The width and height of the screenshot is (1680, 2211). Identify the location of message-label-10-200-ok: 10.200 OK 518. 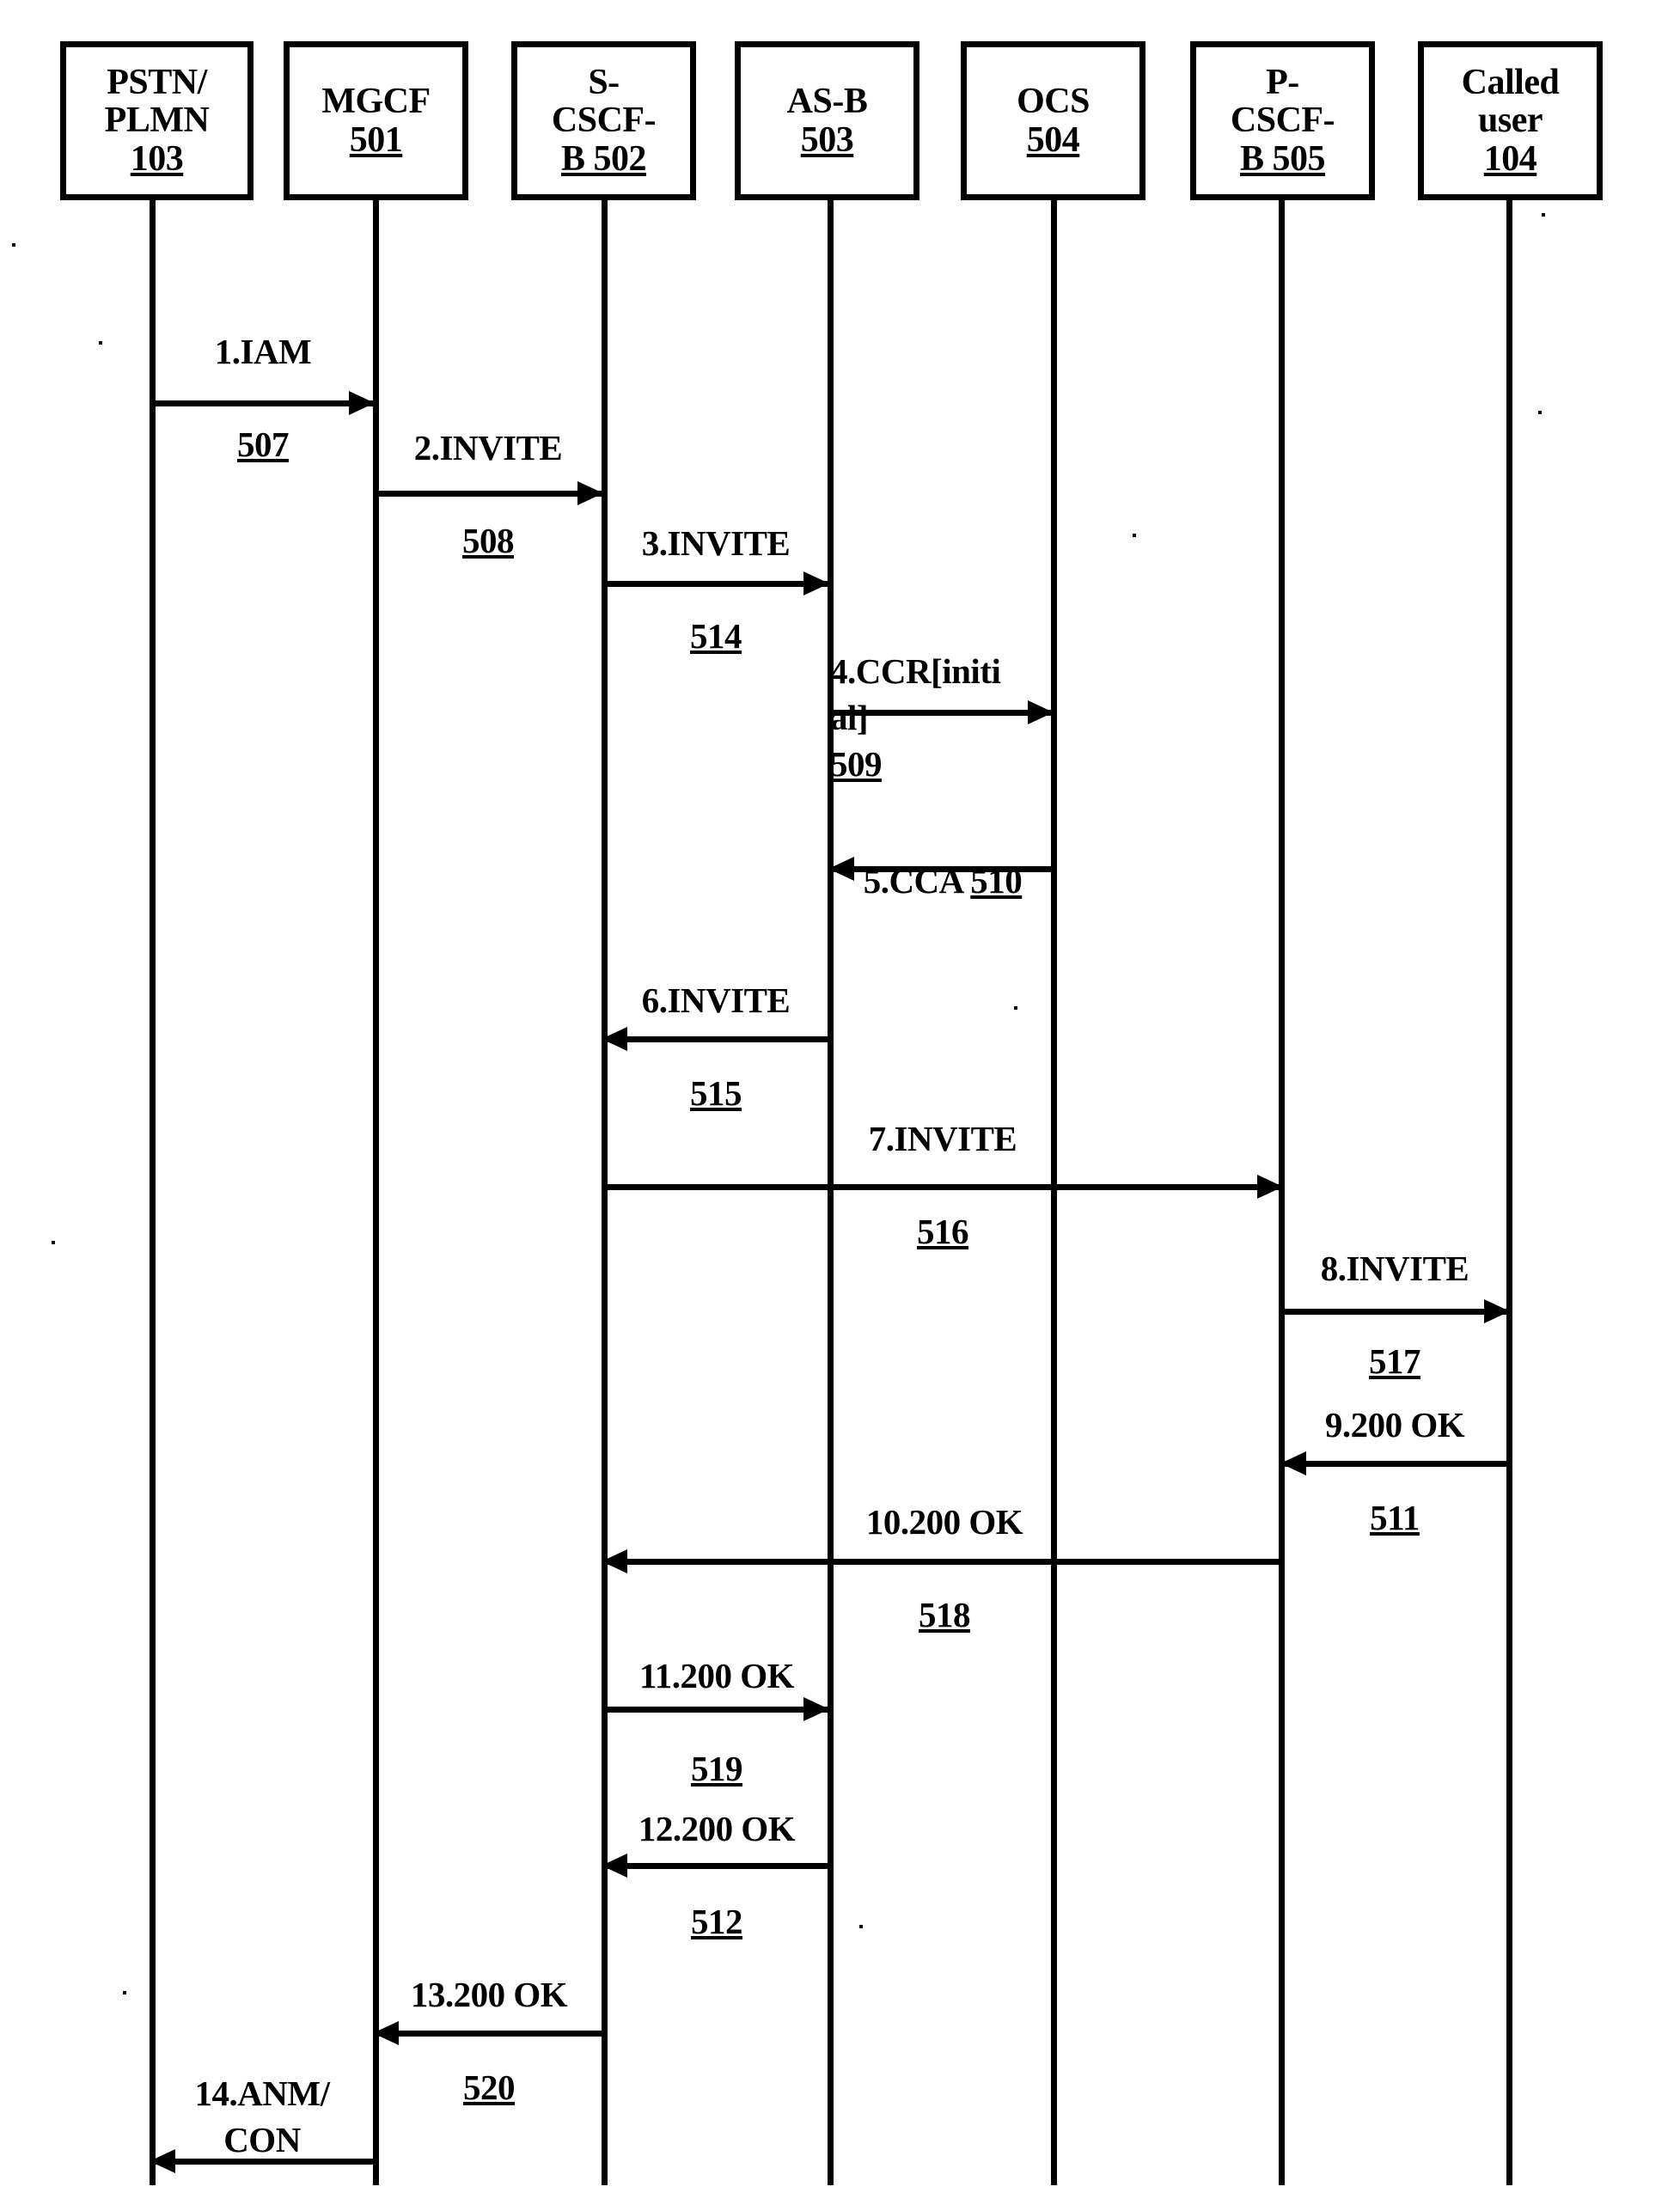
(945, 1545).